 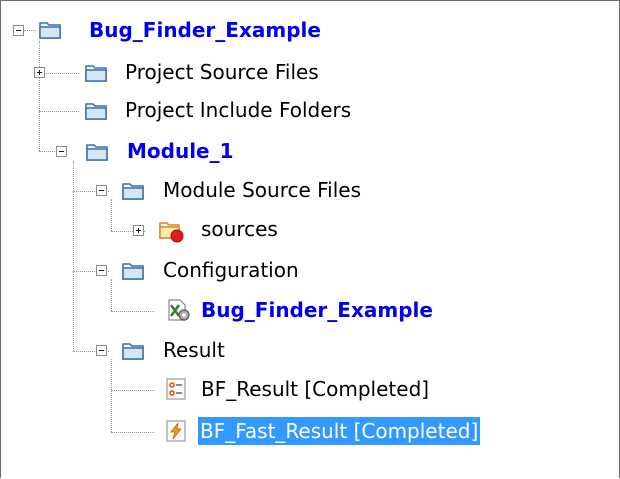 What do you see at coordinates (231, 270) in the screenshot?
I see `tree-node-label: Configuration` at bounding box center [231, 270].